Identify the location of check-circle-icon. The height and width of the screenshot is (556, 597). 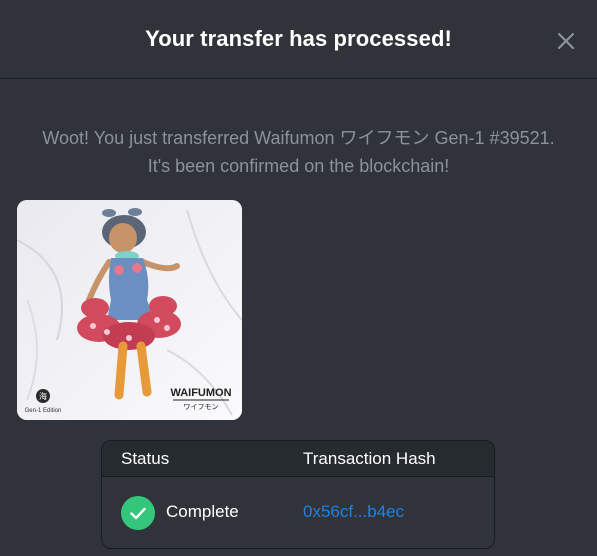
(138, 513).